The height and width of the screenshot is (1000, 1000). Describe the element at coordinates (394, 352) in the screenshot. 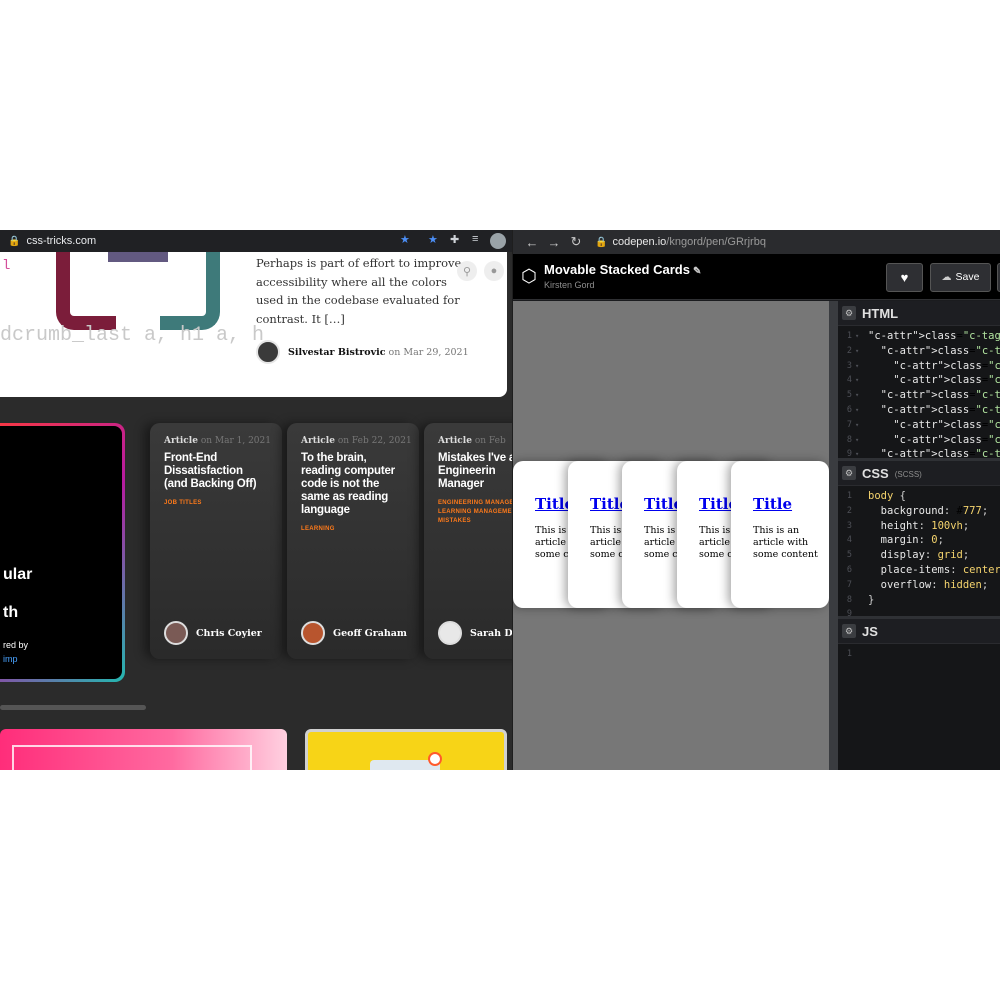

I see `date-prefix: on` at that location.